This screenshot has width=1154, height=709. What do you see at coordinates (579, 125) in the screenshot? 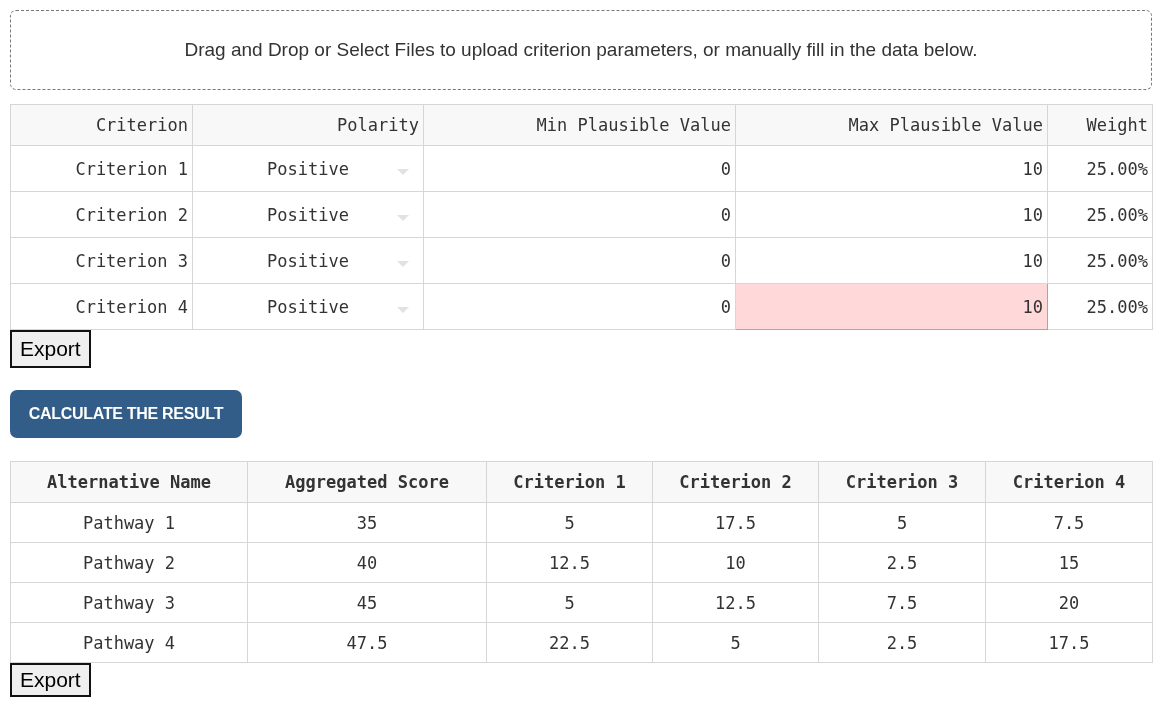
I see `column-header: Min Plausible Value` at bounding box center [579, 125].